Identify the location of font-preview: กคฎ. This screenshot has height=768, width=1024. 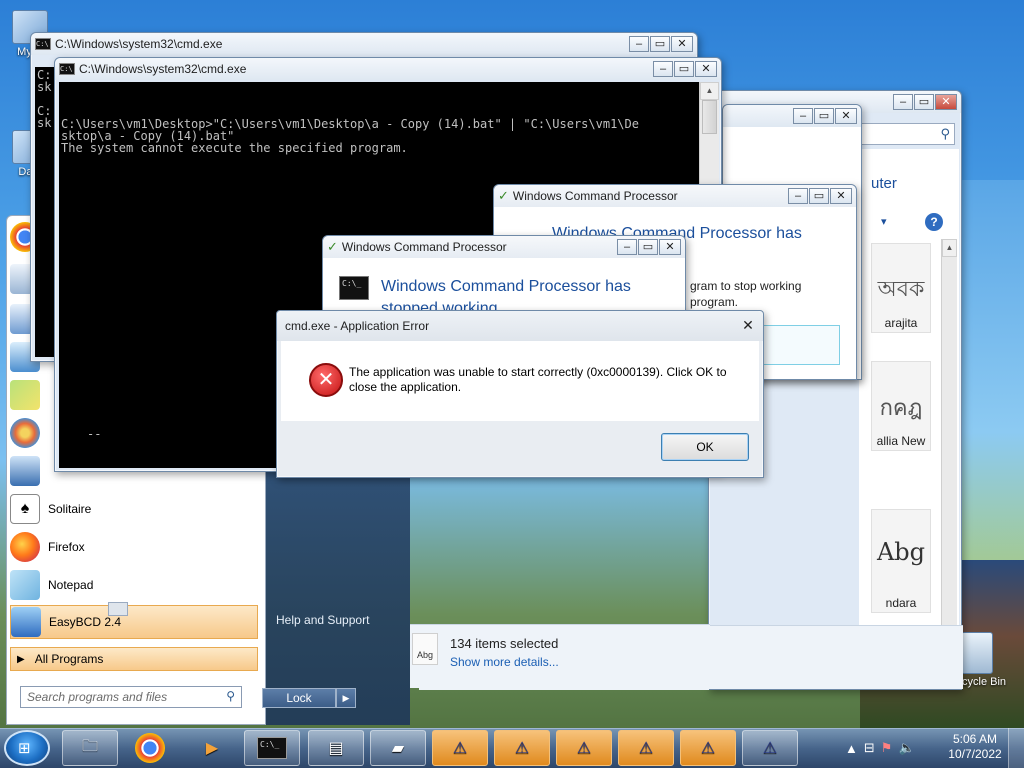
(901, 408).